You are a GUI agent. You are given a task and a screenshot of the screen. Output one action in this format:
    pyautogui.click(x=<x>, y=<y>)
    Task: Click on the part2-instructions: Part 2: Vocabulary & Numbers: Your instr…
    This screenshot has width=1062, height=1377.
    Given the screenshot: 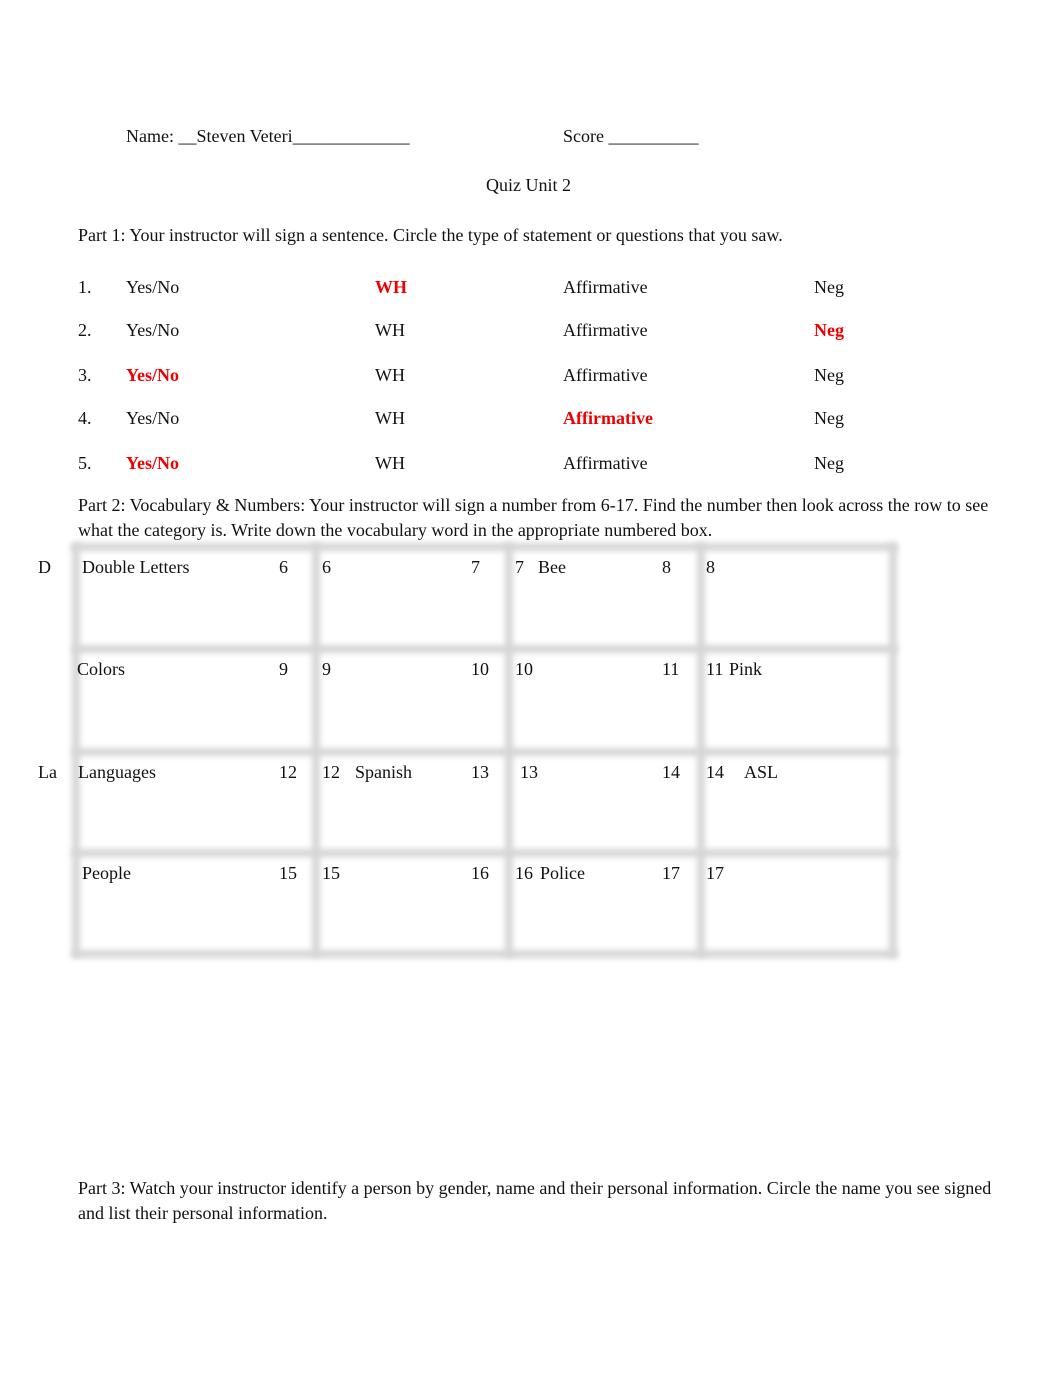 What is the action you would take?
    pyautogui.click(x=533, y=517)
    